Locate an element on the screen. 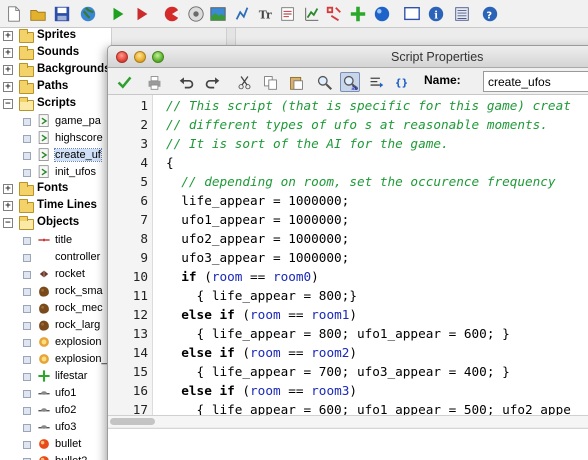 This screenshot has width=588, height=460. window-titlebar: Script Properties is located at coordinates (348, 57).